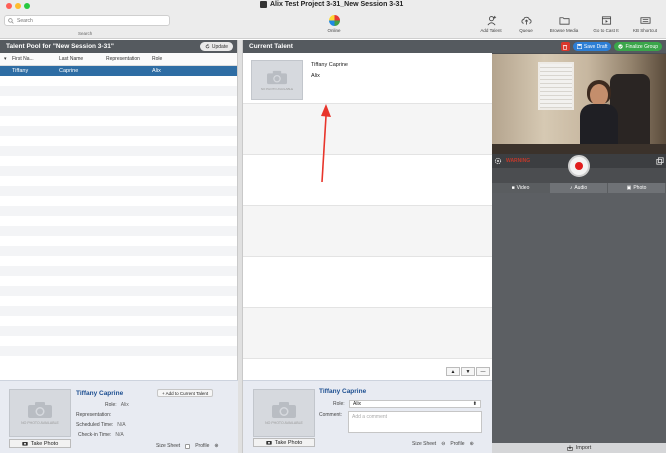  I want to click on talent-card: NO PHOTO AVAILABLE Tiffany Caprine Alix, so click(367, 78).